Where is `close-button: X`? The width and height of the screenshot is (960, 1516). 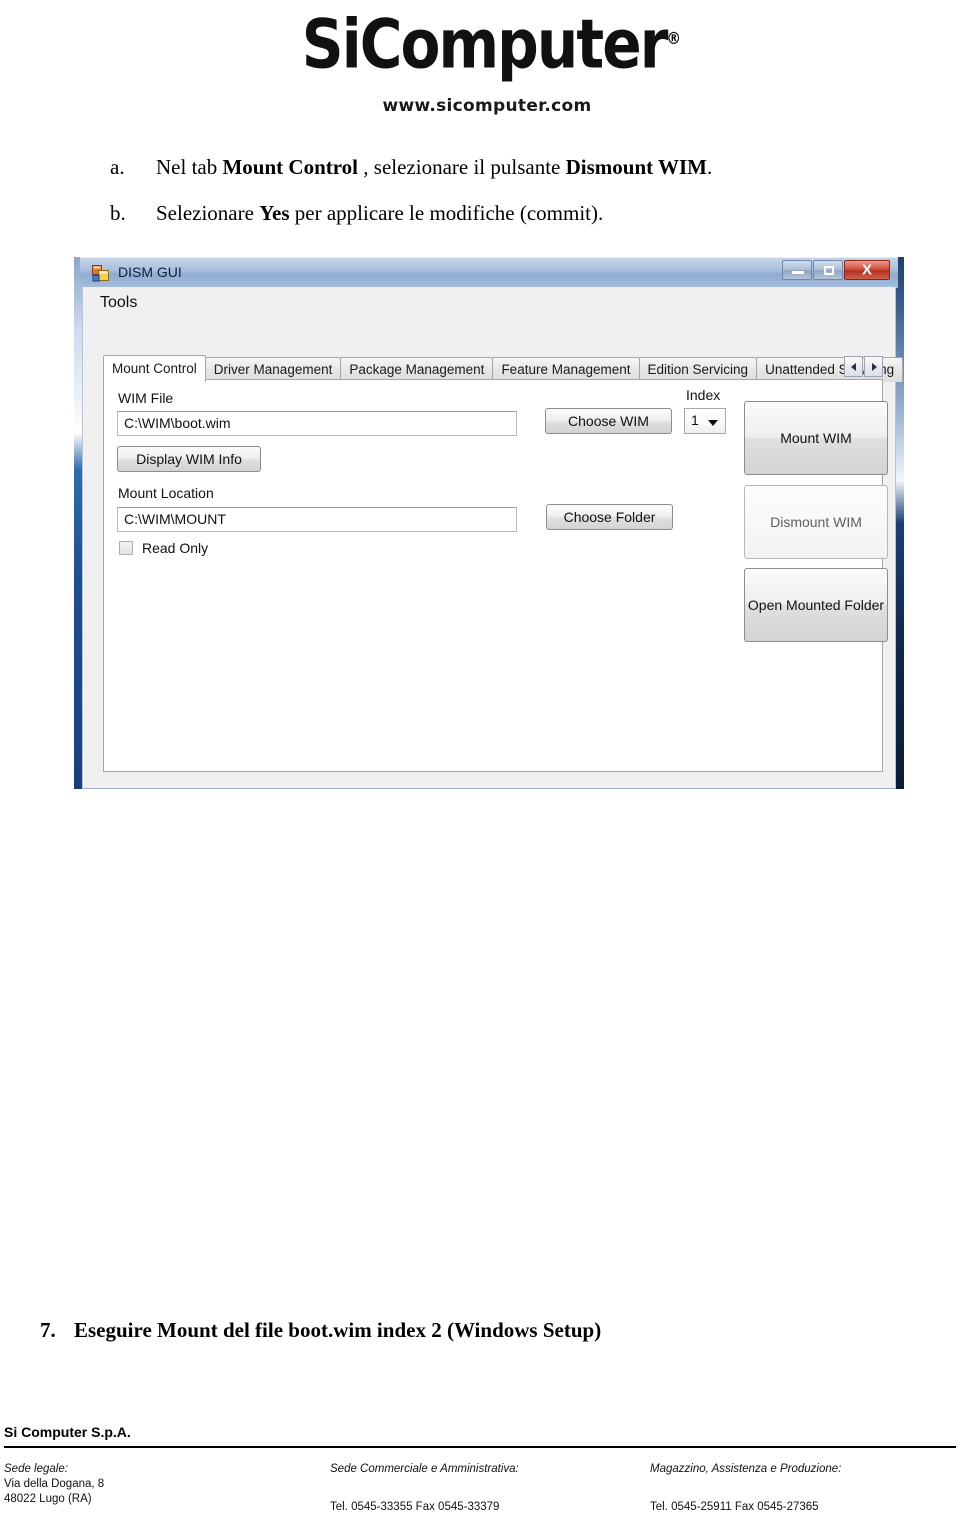
close-button: X is located at coordinates (867, 270).